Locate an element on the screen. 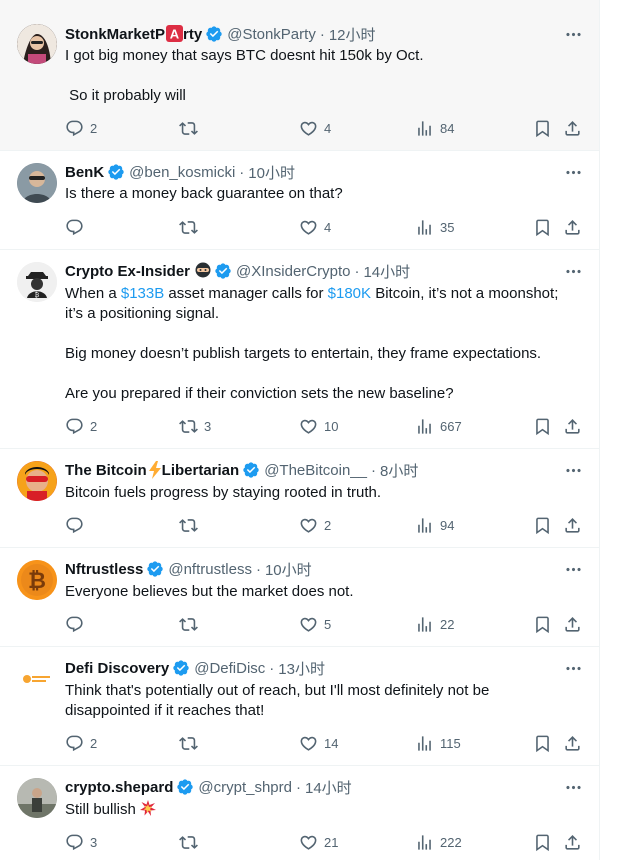 The width and height of the screenshot is (623, 865). bookmark-icon is located at coordinates (542, 743).